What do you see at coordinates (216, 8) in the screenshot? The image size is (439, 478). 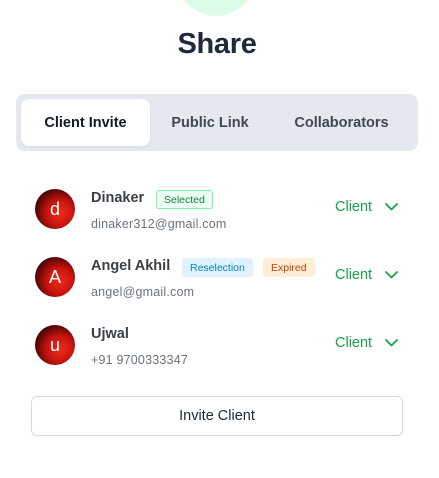 I see `header-decoration-circle` at bounding box center [216, 8].